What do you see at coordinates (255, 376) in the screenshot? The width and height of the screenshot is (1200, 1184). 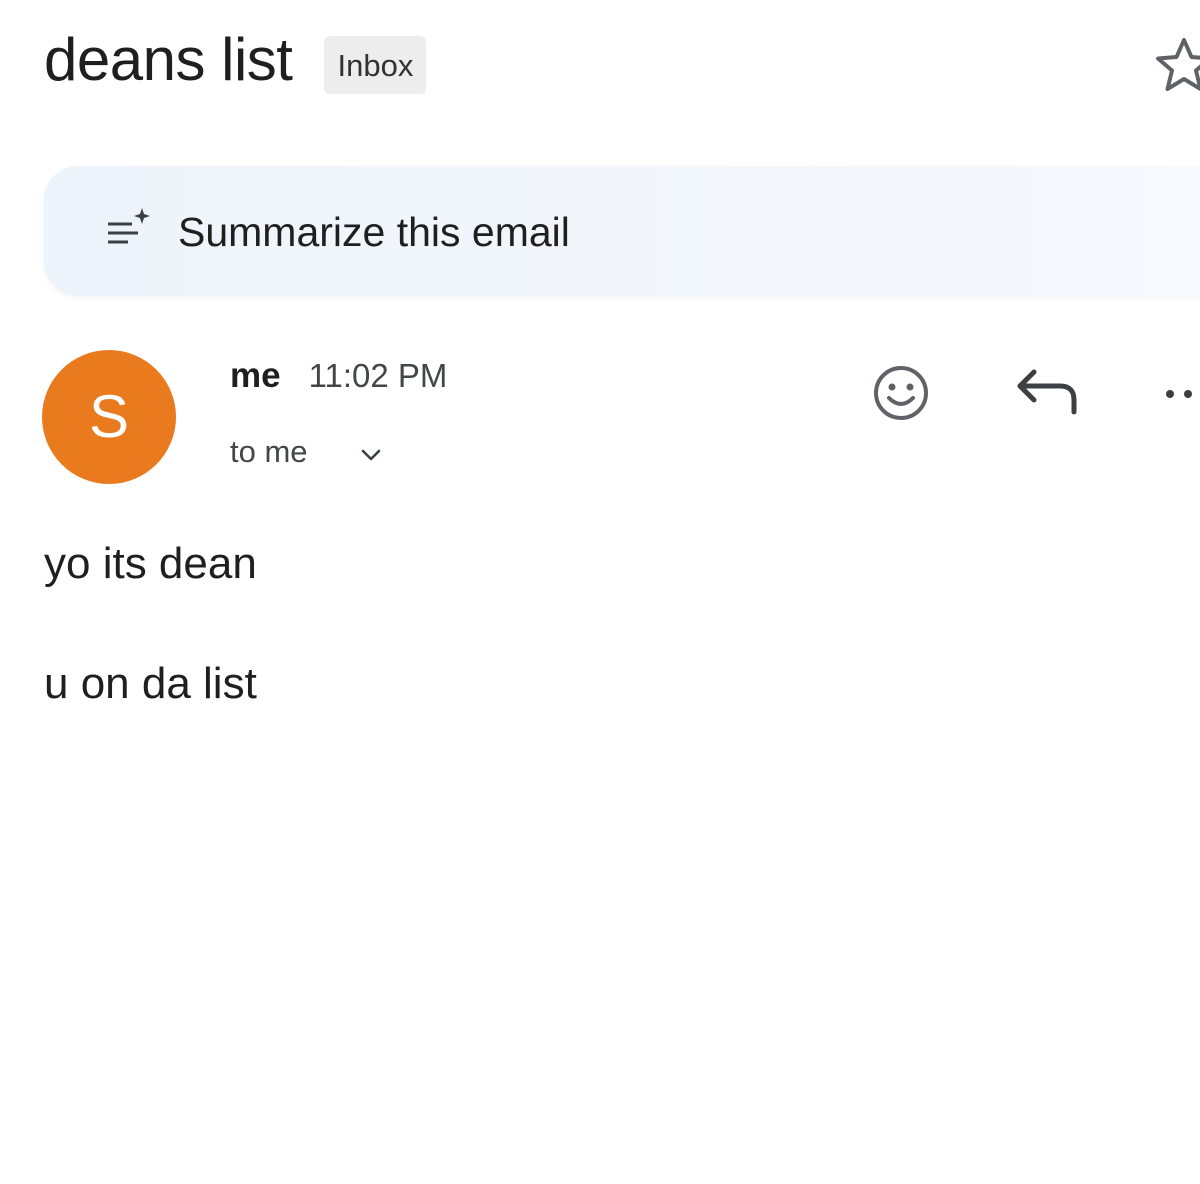 I see `sender-name: me` at bounding box center [255, 376].